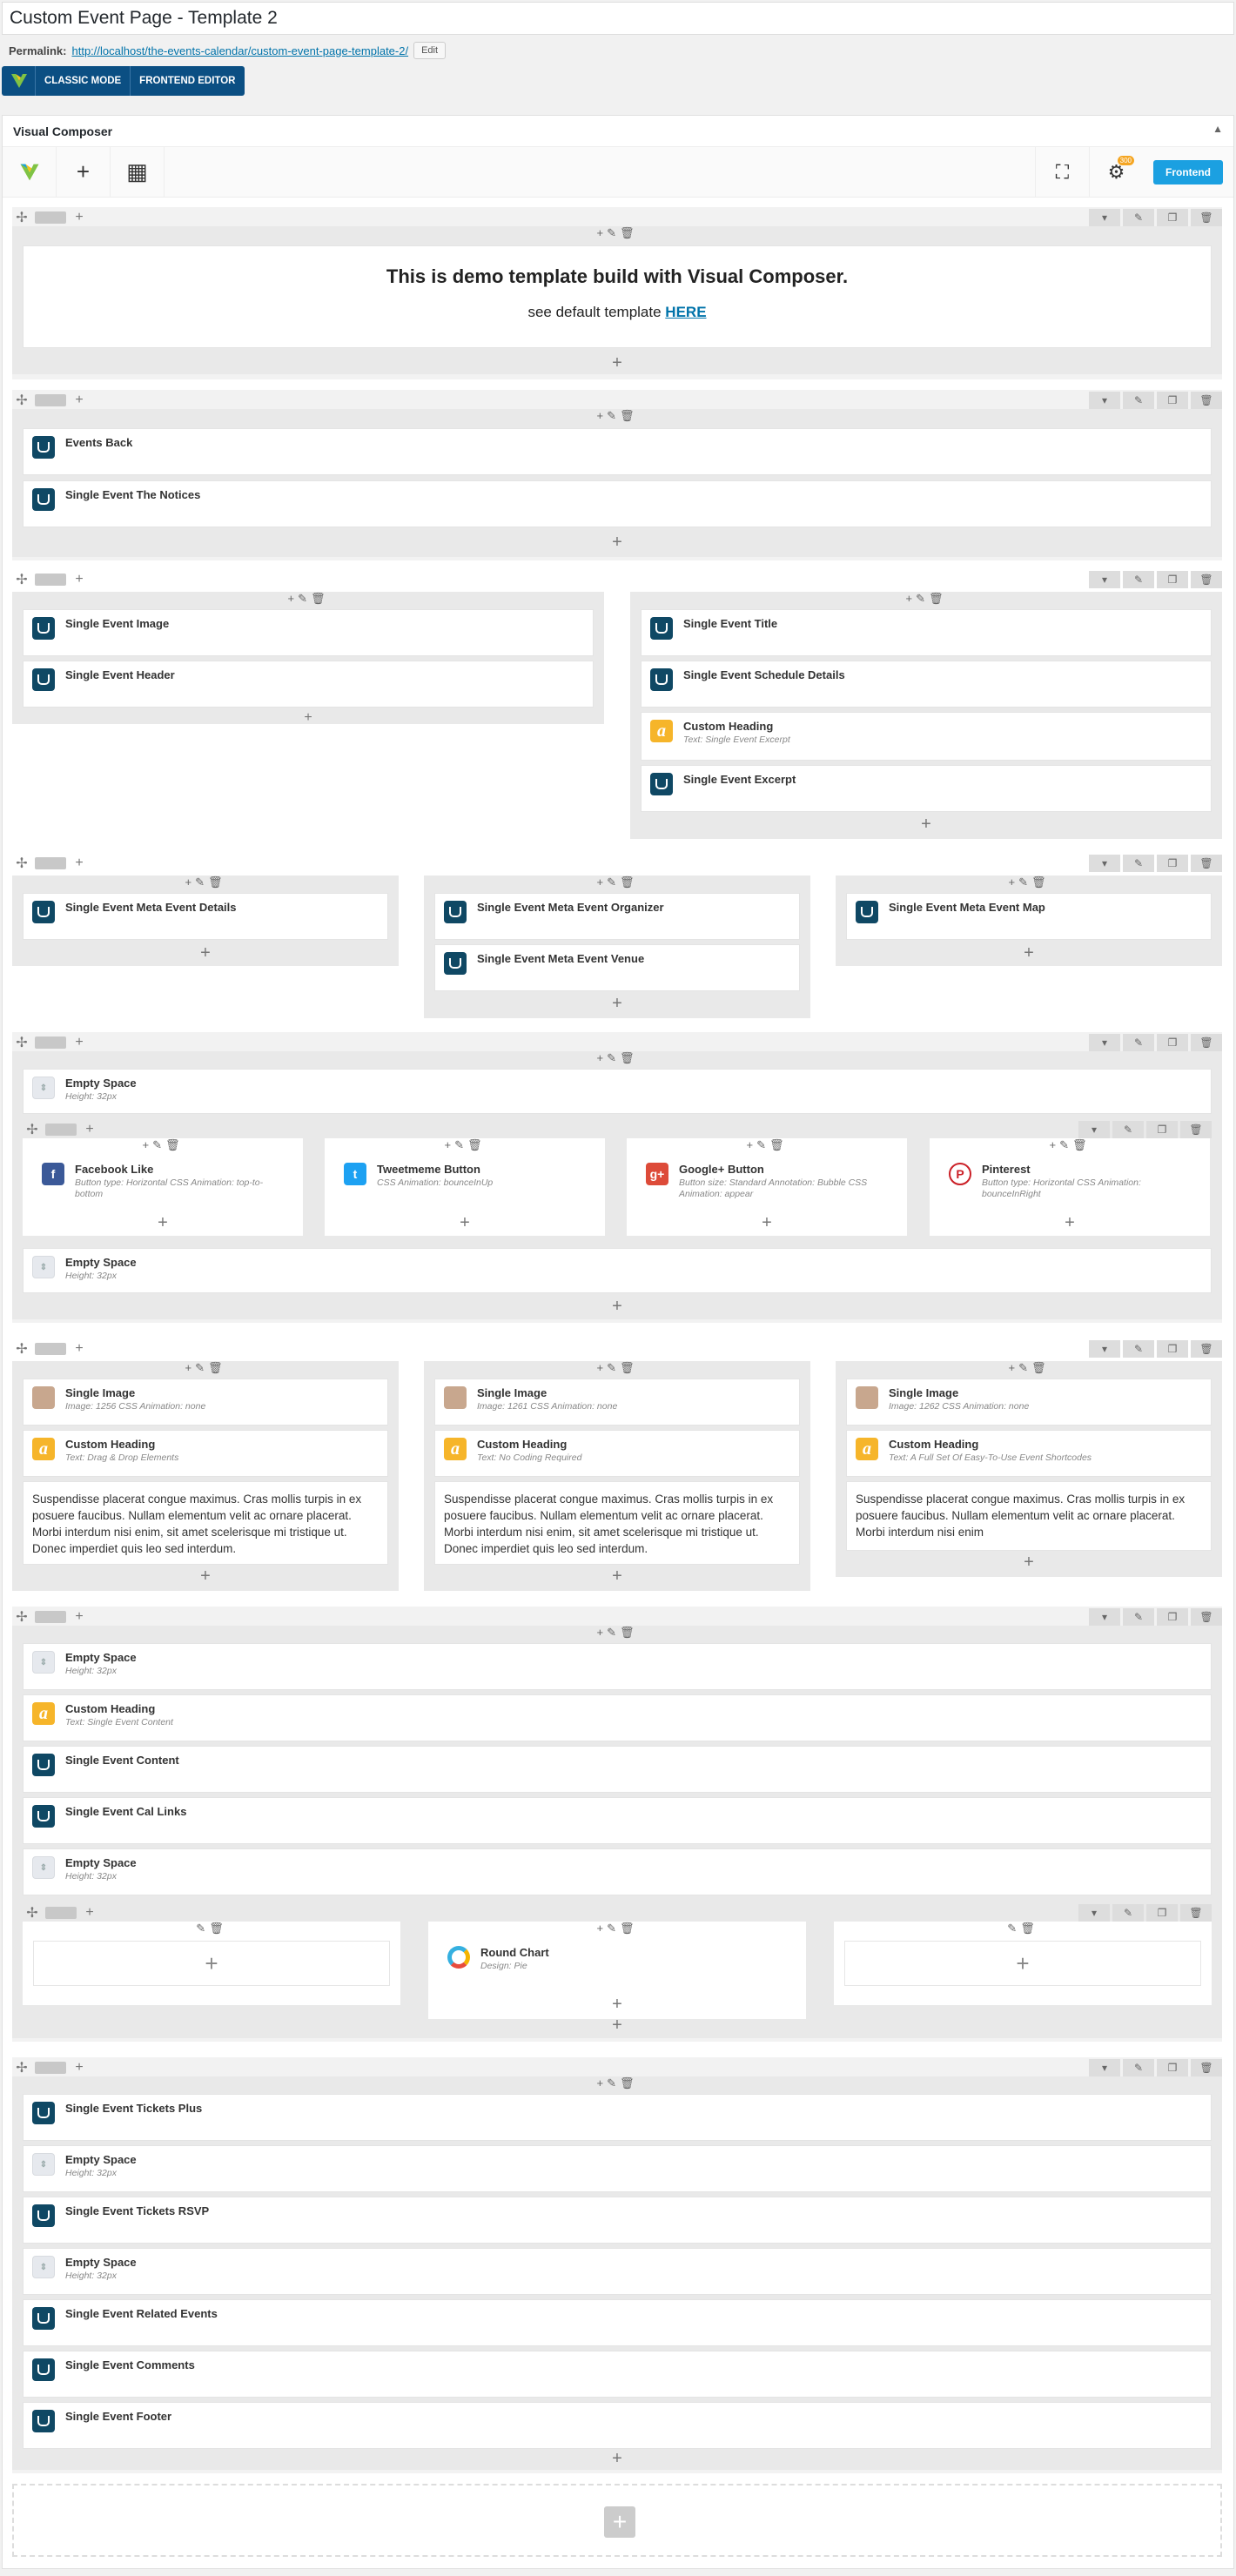  What do you see at coordinates (617, 2374) in the screenshot?
I see `element-comments: Single Event Comments` at bounding box center [617, 2374].